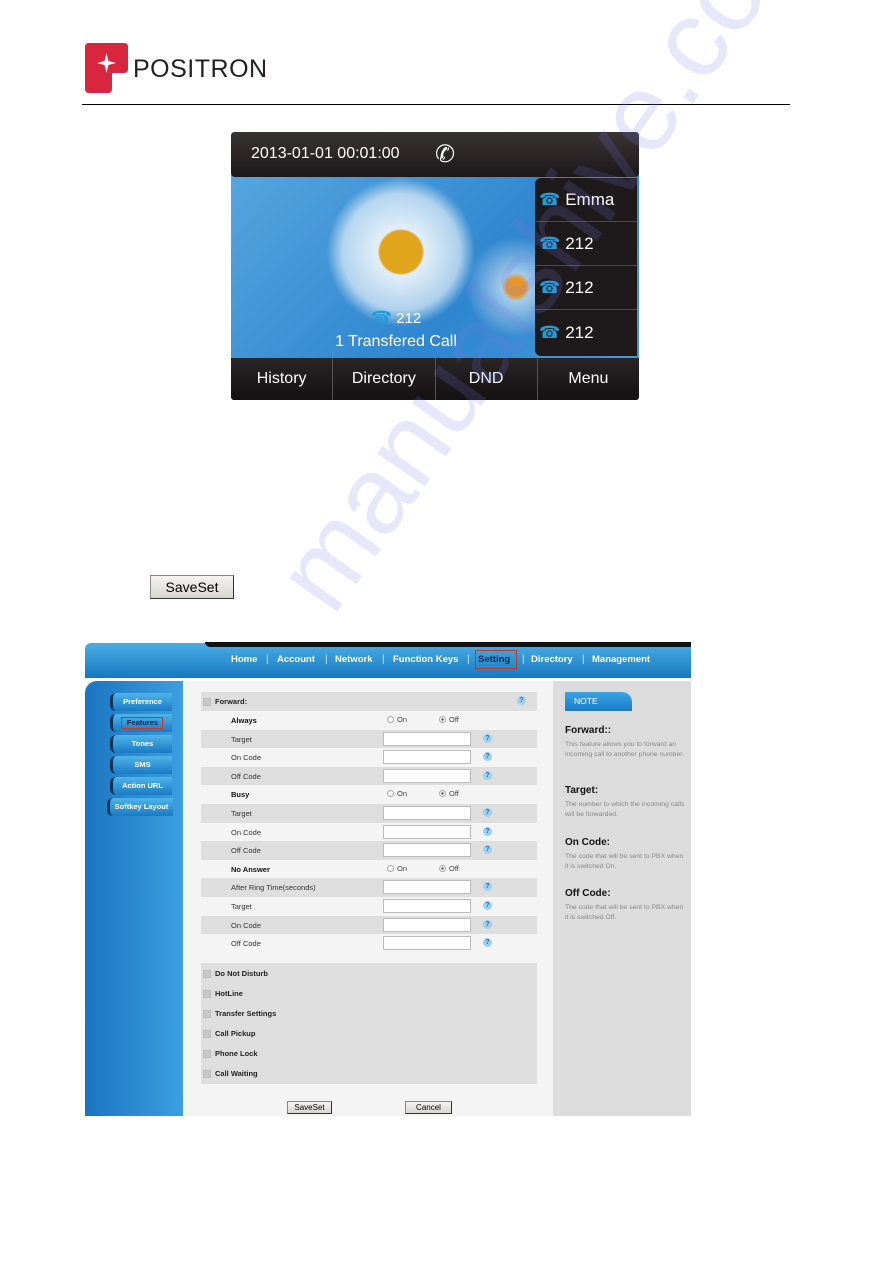 This screenshot has width=893, height=1263. Describe the element at coordinates (425, 659) in the screenshot. I see `nav-function-keys: Function Keys` at that location.